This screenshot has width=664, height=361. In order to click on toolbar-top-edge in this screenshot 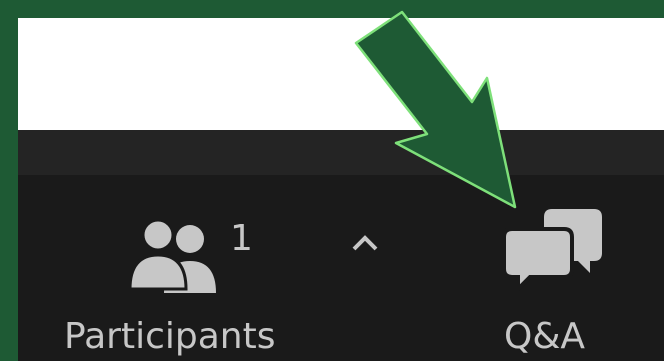, I will do `click(341, 152)`.